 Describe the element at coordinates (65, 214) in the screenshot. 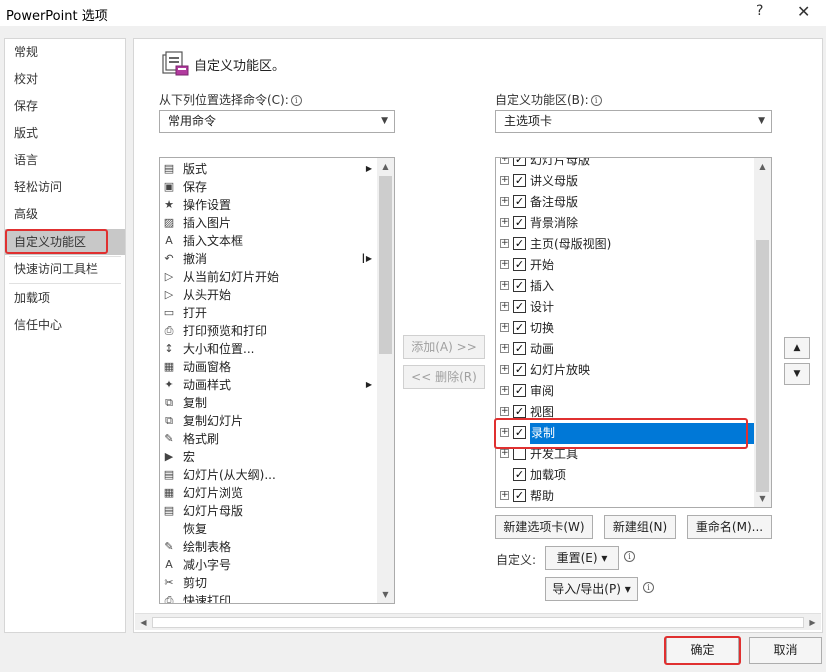

I see `nav-item: 高级` at that location.